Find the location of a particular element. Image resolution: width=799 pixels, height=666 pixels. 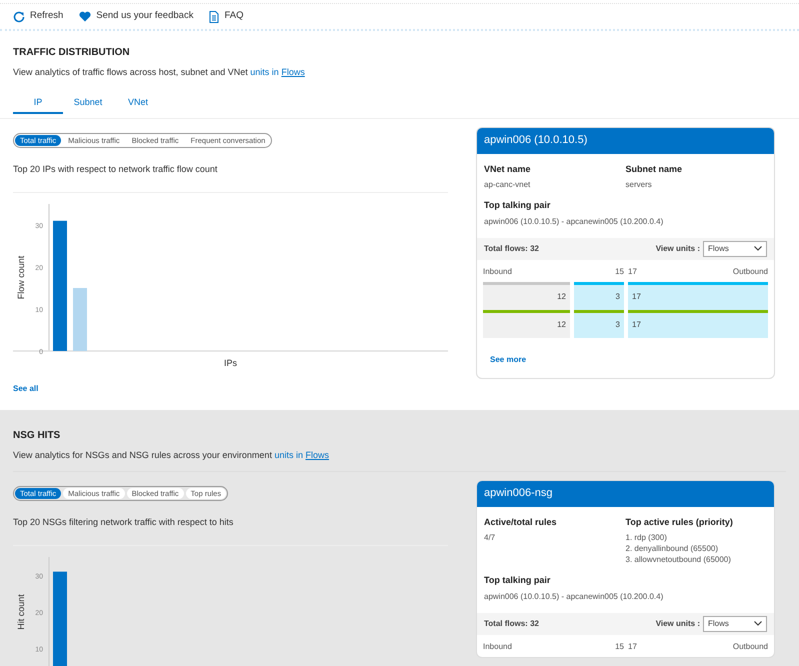

toolbar-button: FAQ is located at coordinates (226, 16).